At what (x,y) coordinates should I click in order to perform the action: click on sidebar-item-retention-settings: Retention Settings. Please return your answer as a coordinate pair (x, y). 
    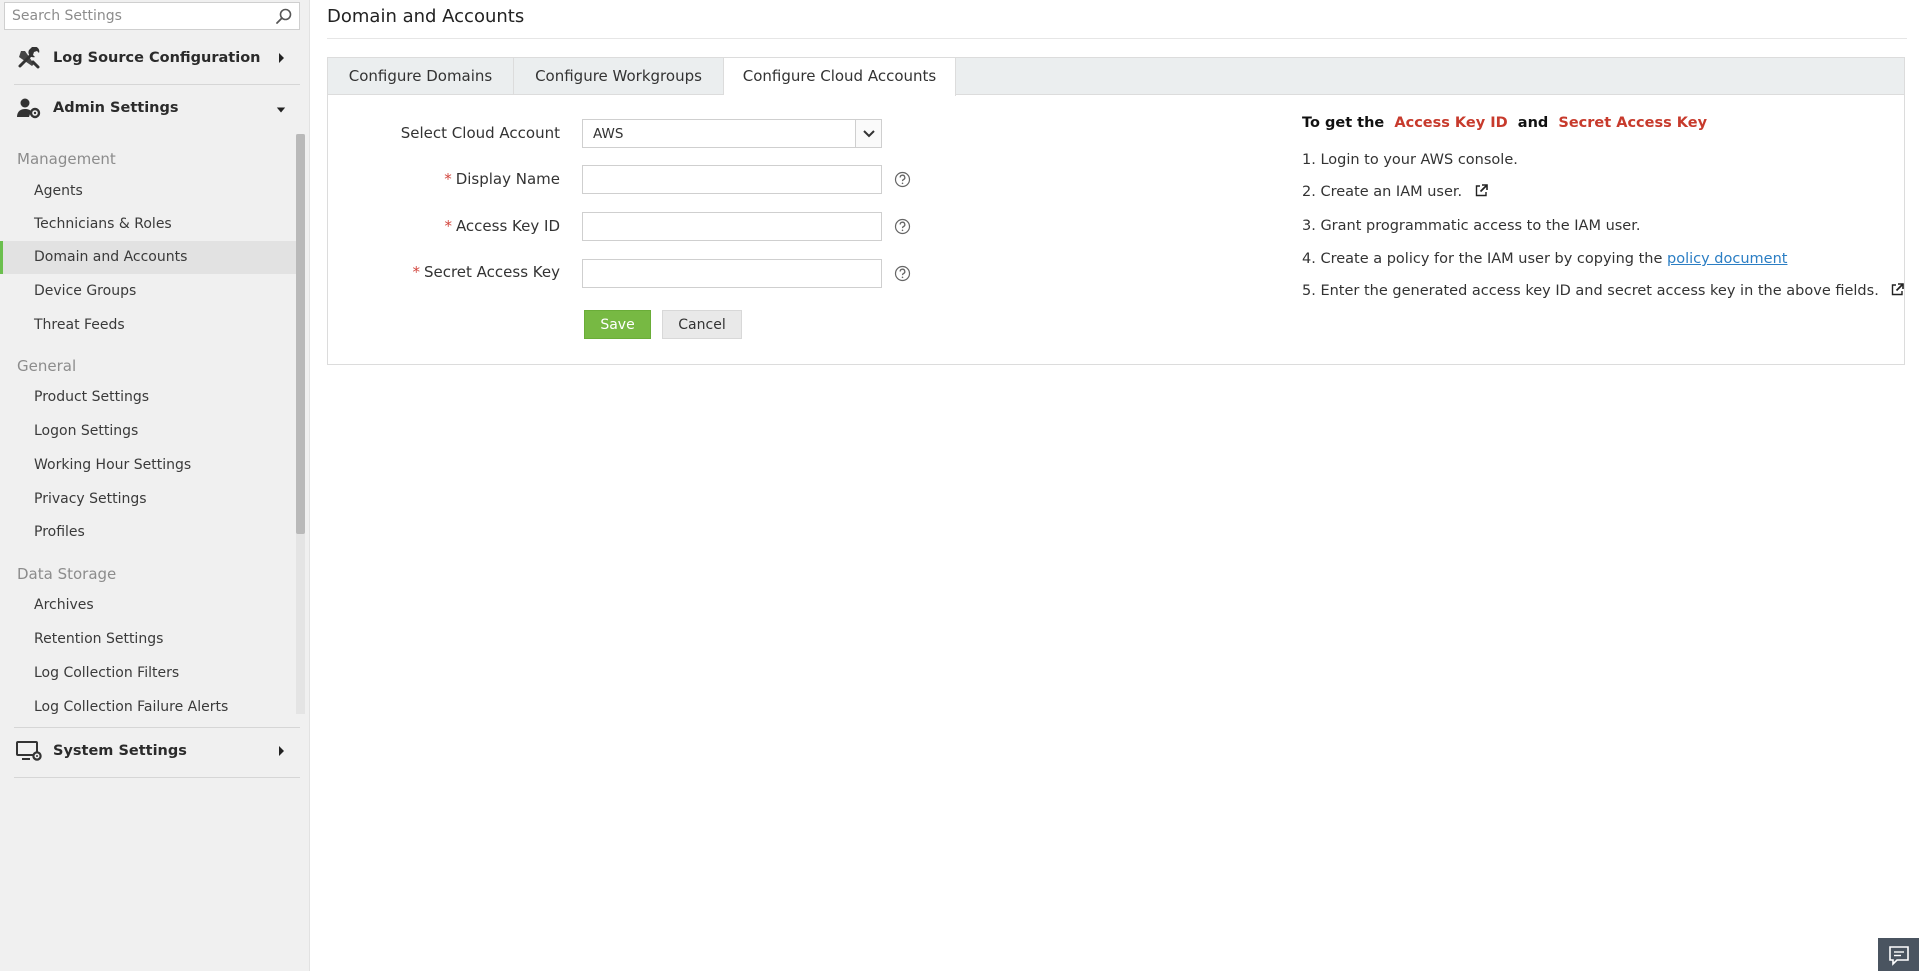
    Looking at the image, I should click on (150, 639).